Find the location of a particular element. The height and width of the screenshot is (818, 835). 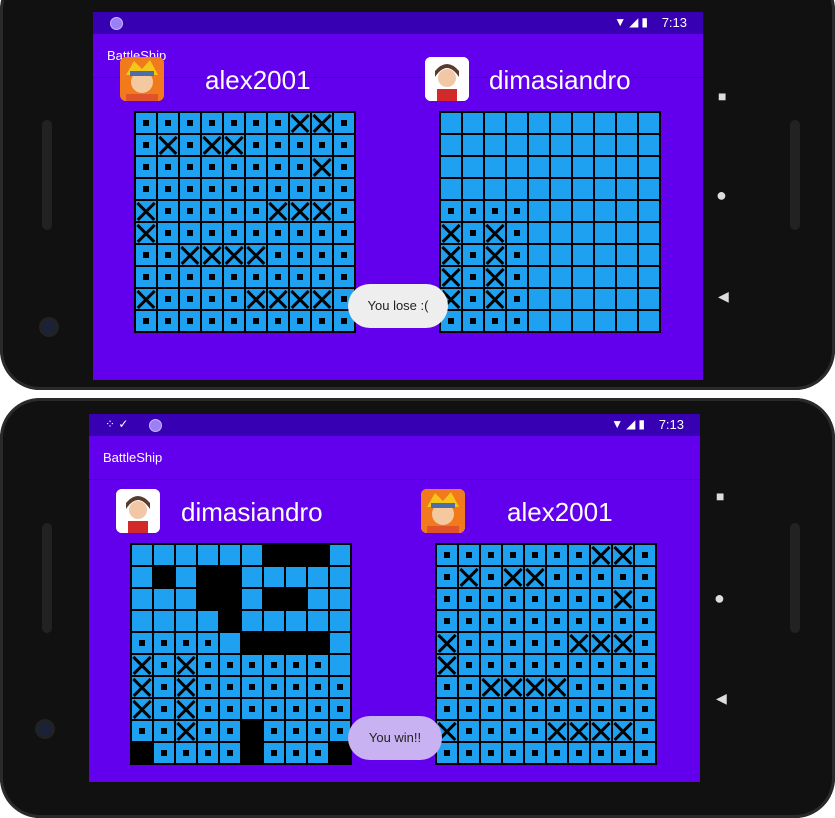

home-nav-icon: ● is located at coordinates (719, 598).